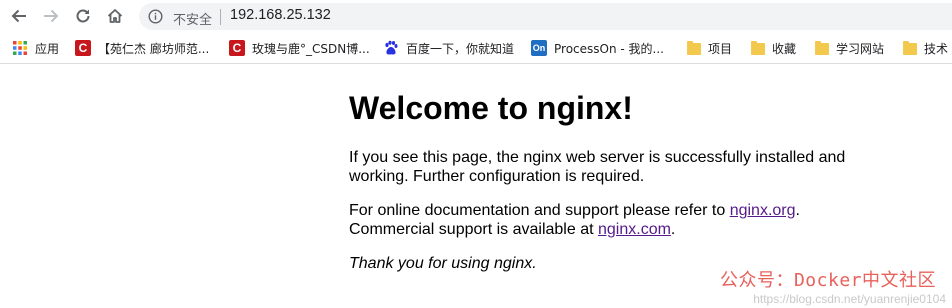 This screenshot has width=952, height=308. What do you see at coordinates (20, 48) in the screenshot?
I see `apps-grid-icon` at bounding box center [20, 48].